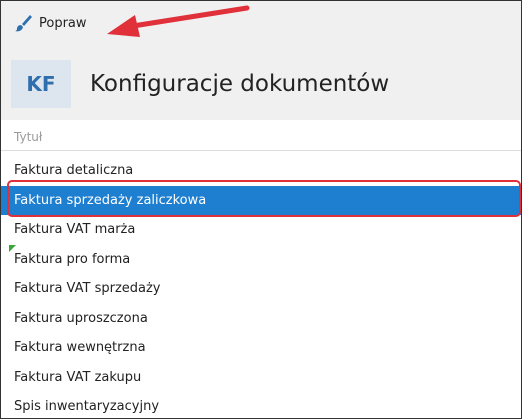 The height and width of the screenshot is (419, 522). Describe the element at coordinates (12, 248) in the screenshot. I see `row-marker-icon` at that location.